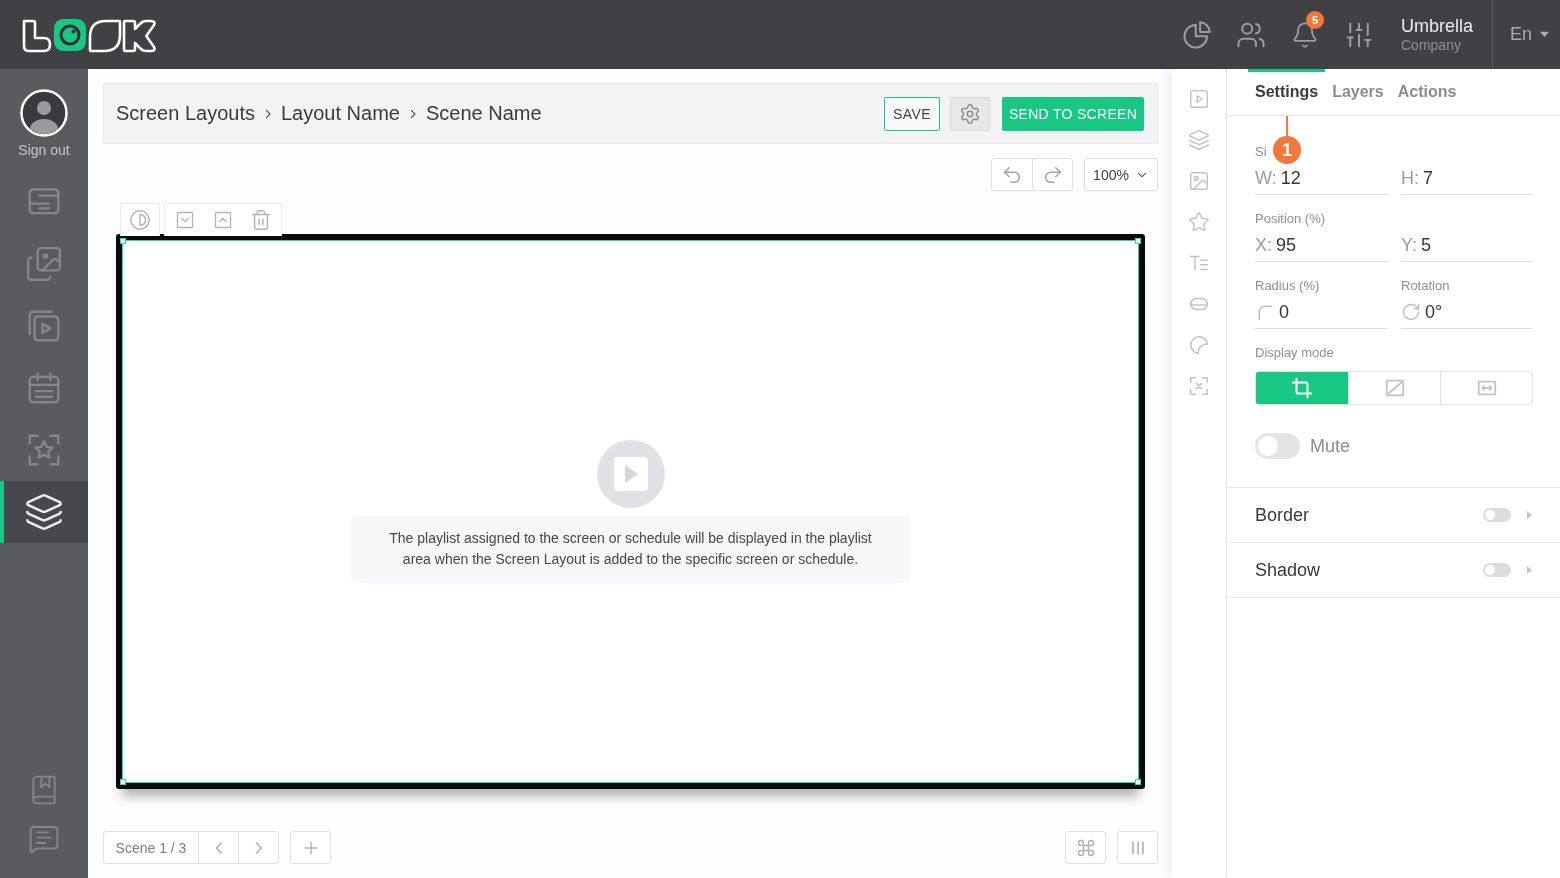 The height and width of the screenshot is (878, 1560). Describe the element at coordinates (1315, 20) in the screenshot. I see `notification-badge: 5` at that location.